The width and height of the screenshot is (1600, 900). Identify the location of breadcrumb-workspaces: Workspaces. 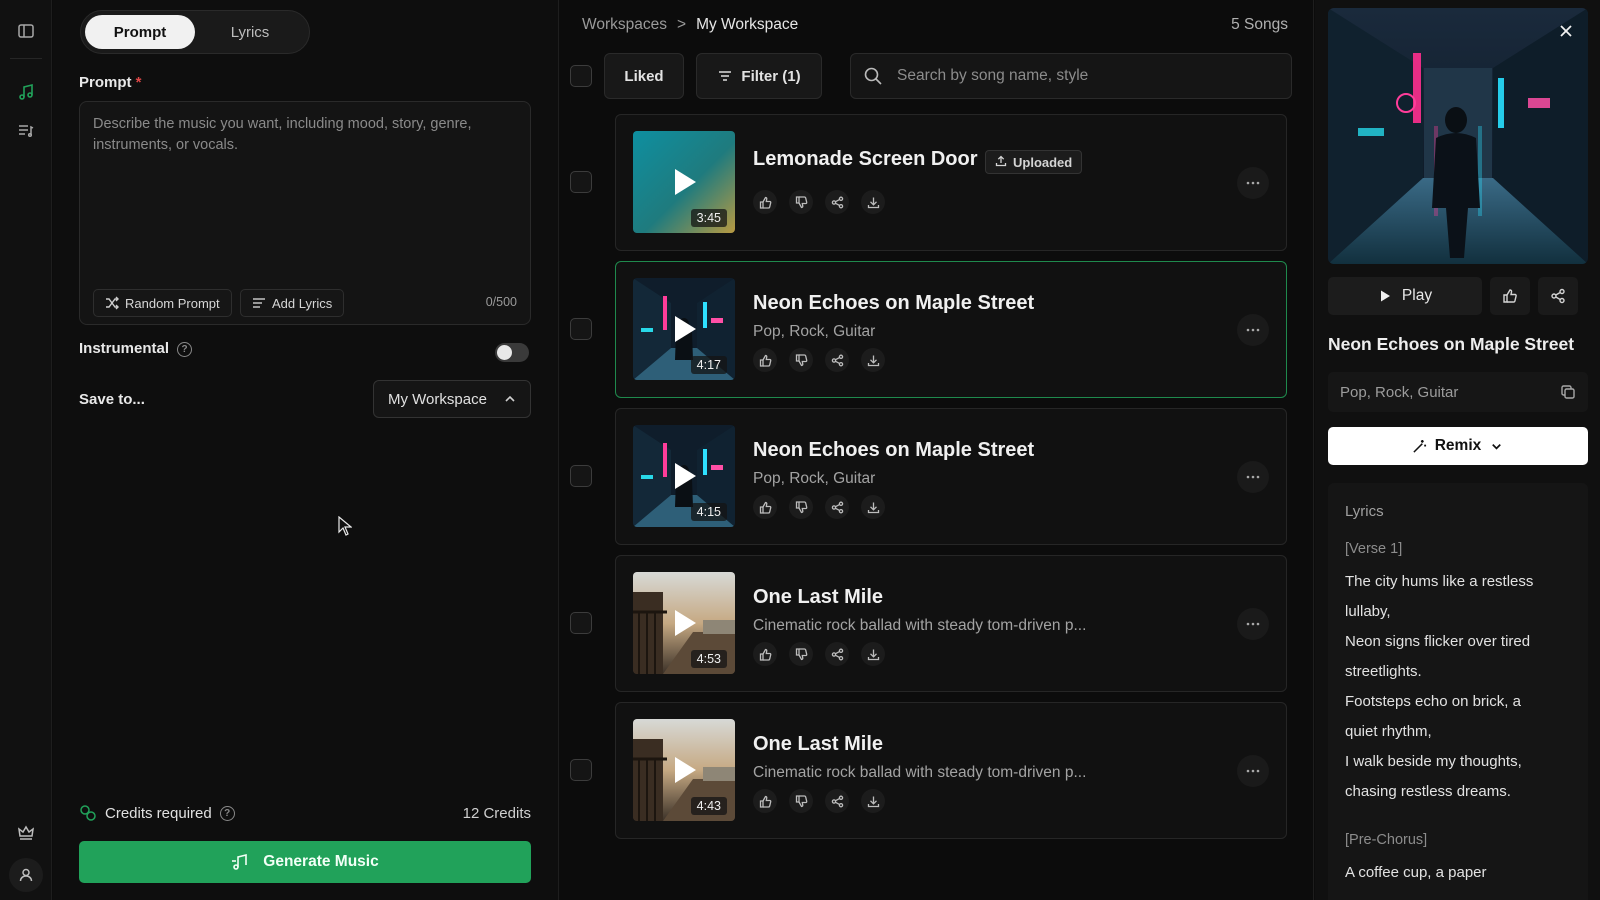
(624, 25).